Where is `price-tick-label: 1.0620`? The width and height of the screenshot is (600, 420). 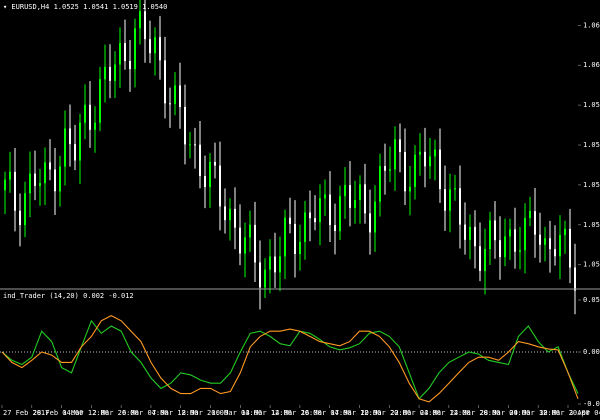
price-tick-label: 1.0620 is located at coordinates (591, 25).